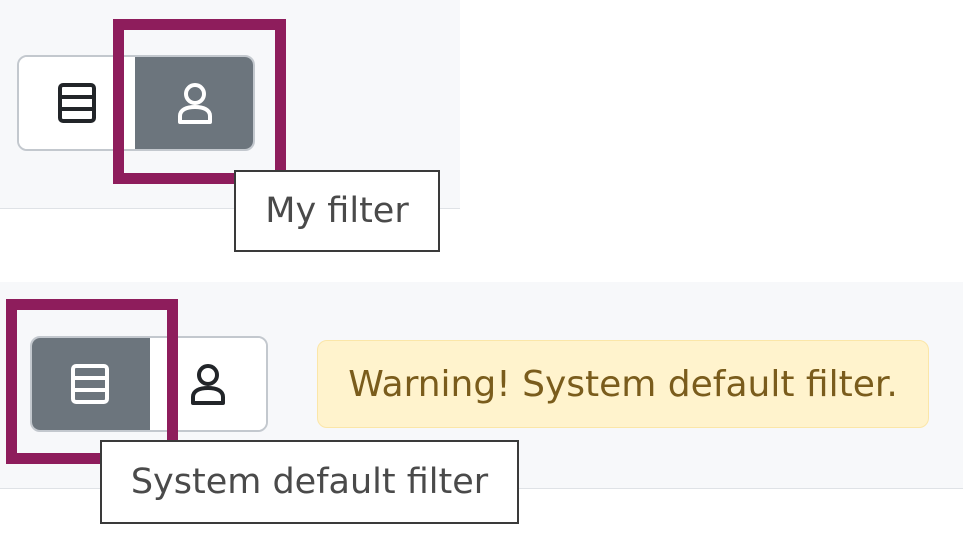  I want to click on tooltip-system-default-filter: System default filter, so click(309, 482).